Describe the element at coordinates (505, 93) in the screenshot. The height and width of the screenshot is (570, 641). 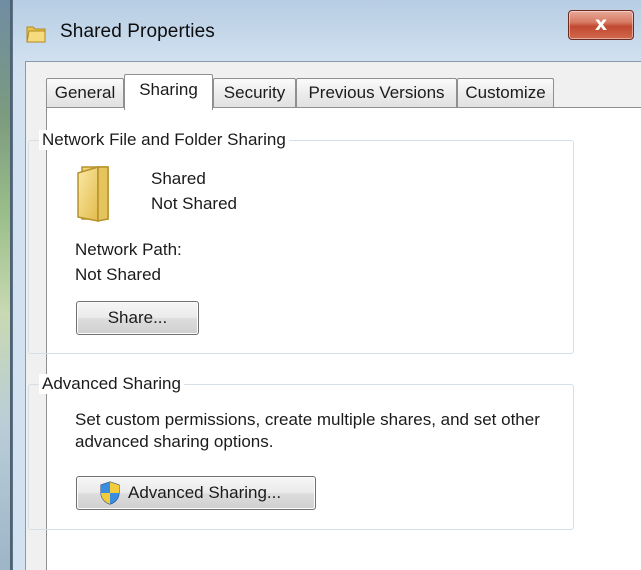
I see `tab-customize: Customize` at that location.